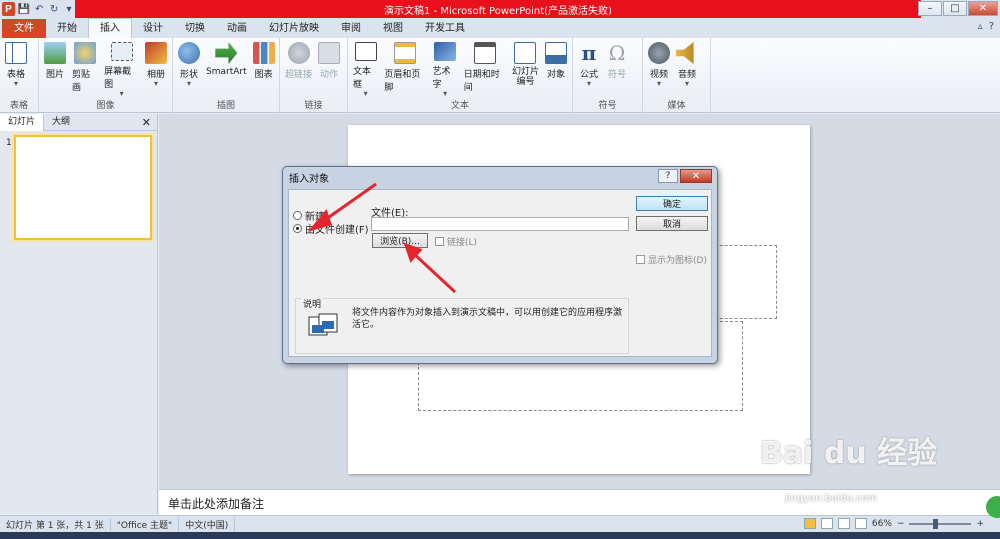  Describe the element at coordinates (659, 69) in the screenshot. I see `video-button: 视频 ▾` at that location.